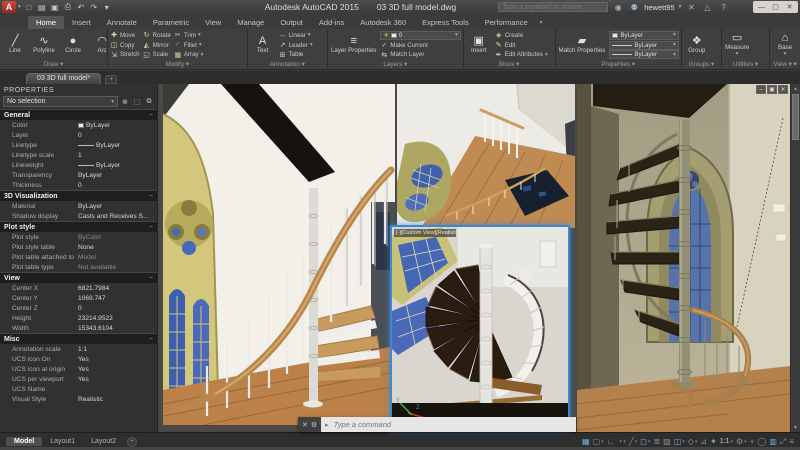 This screenshot has height=450, width=800. I want to click on panel-annotation-label: Annotation ▾, so click(287, 64).